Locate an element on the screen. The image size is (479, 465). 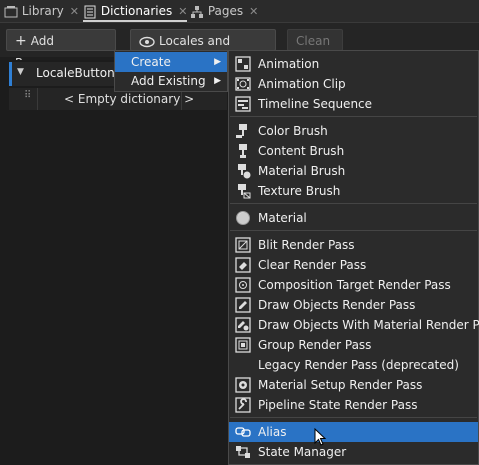
clean-button: Clean is located at coordinates (315, 40).